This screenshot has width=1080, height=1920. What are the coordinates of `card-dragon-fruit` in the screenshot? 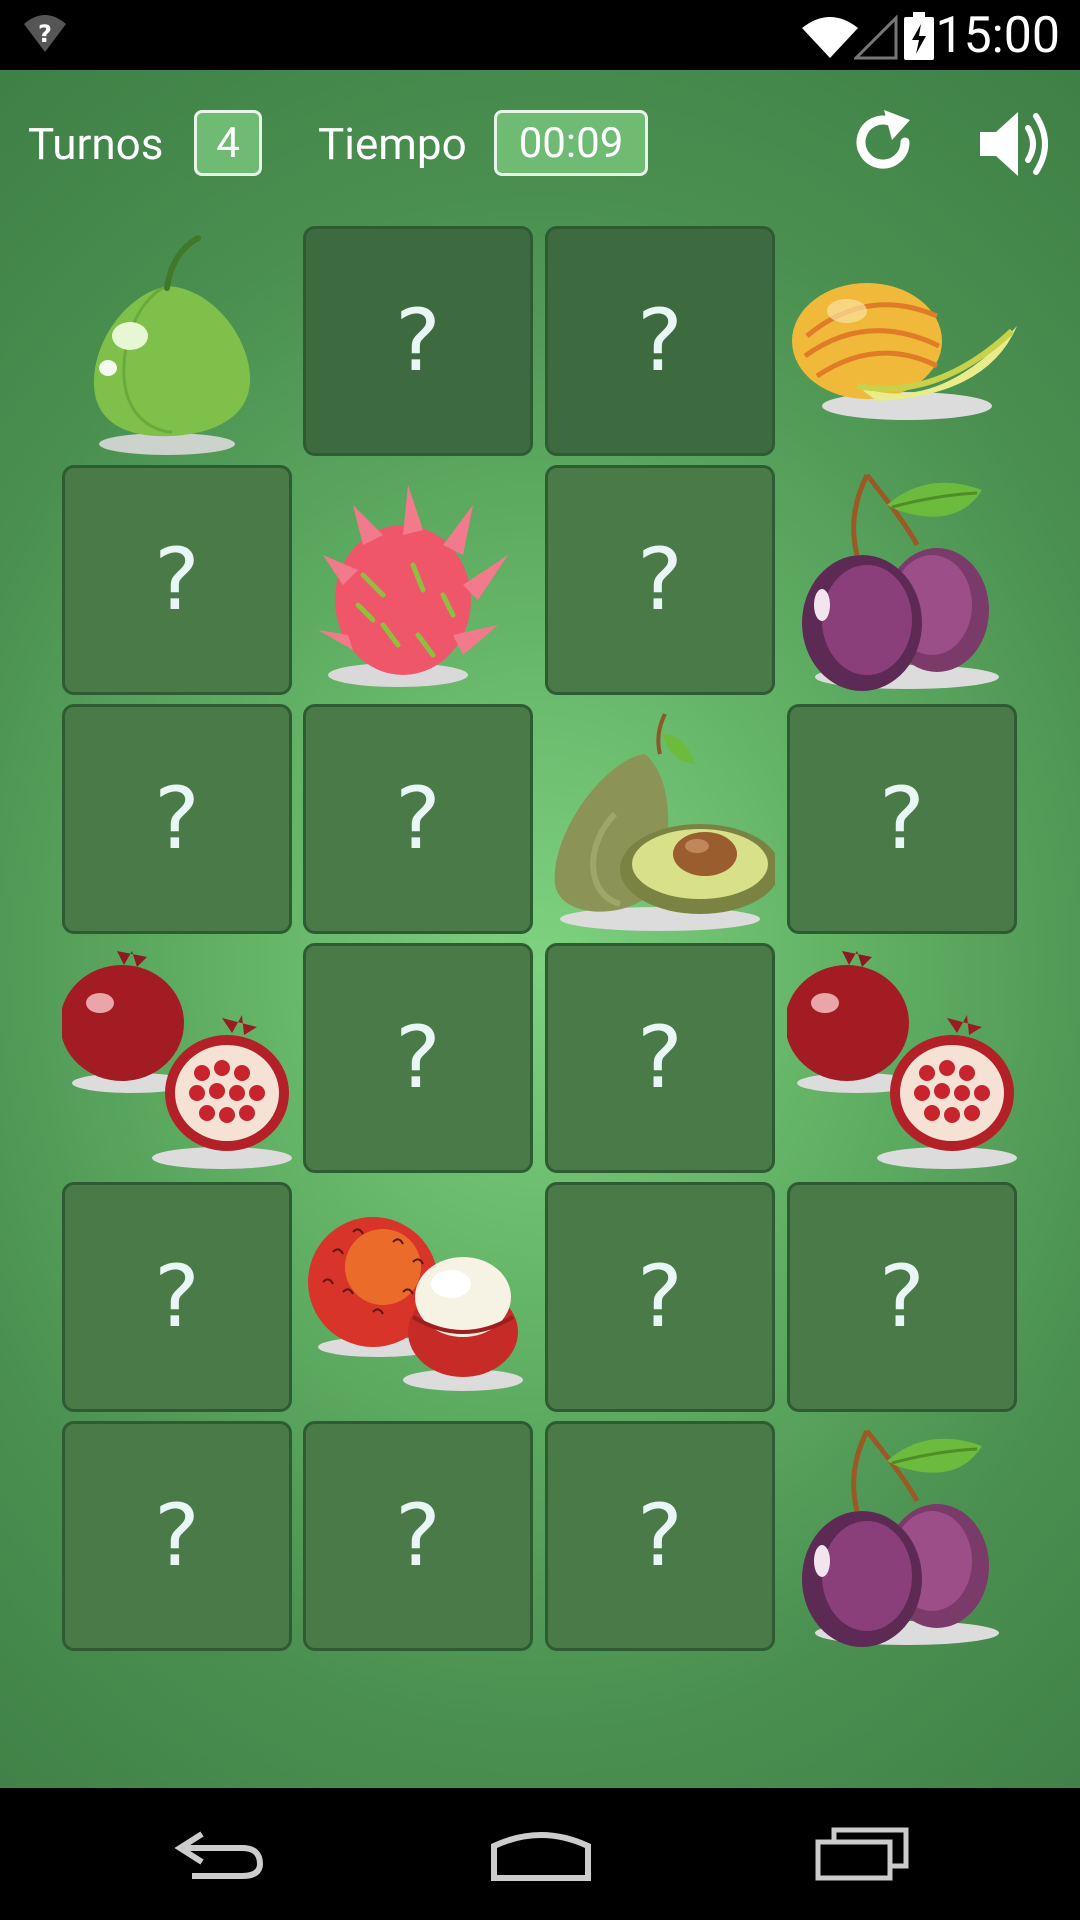 It's located at (418, 580).